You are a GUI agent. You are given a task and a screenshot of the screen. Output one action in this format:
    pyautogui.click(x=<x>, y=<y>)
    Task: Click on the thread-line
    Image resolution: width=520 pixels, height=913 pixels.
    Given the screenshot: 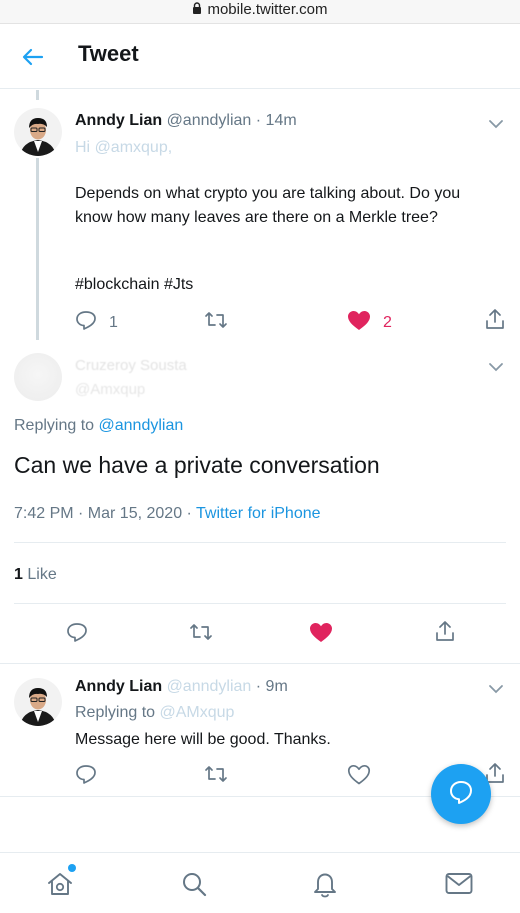 What is the action you would take?
    pyautogui.click(x=37, y=249)
    